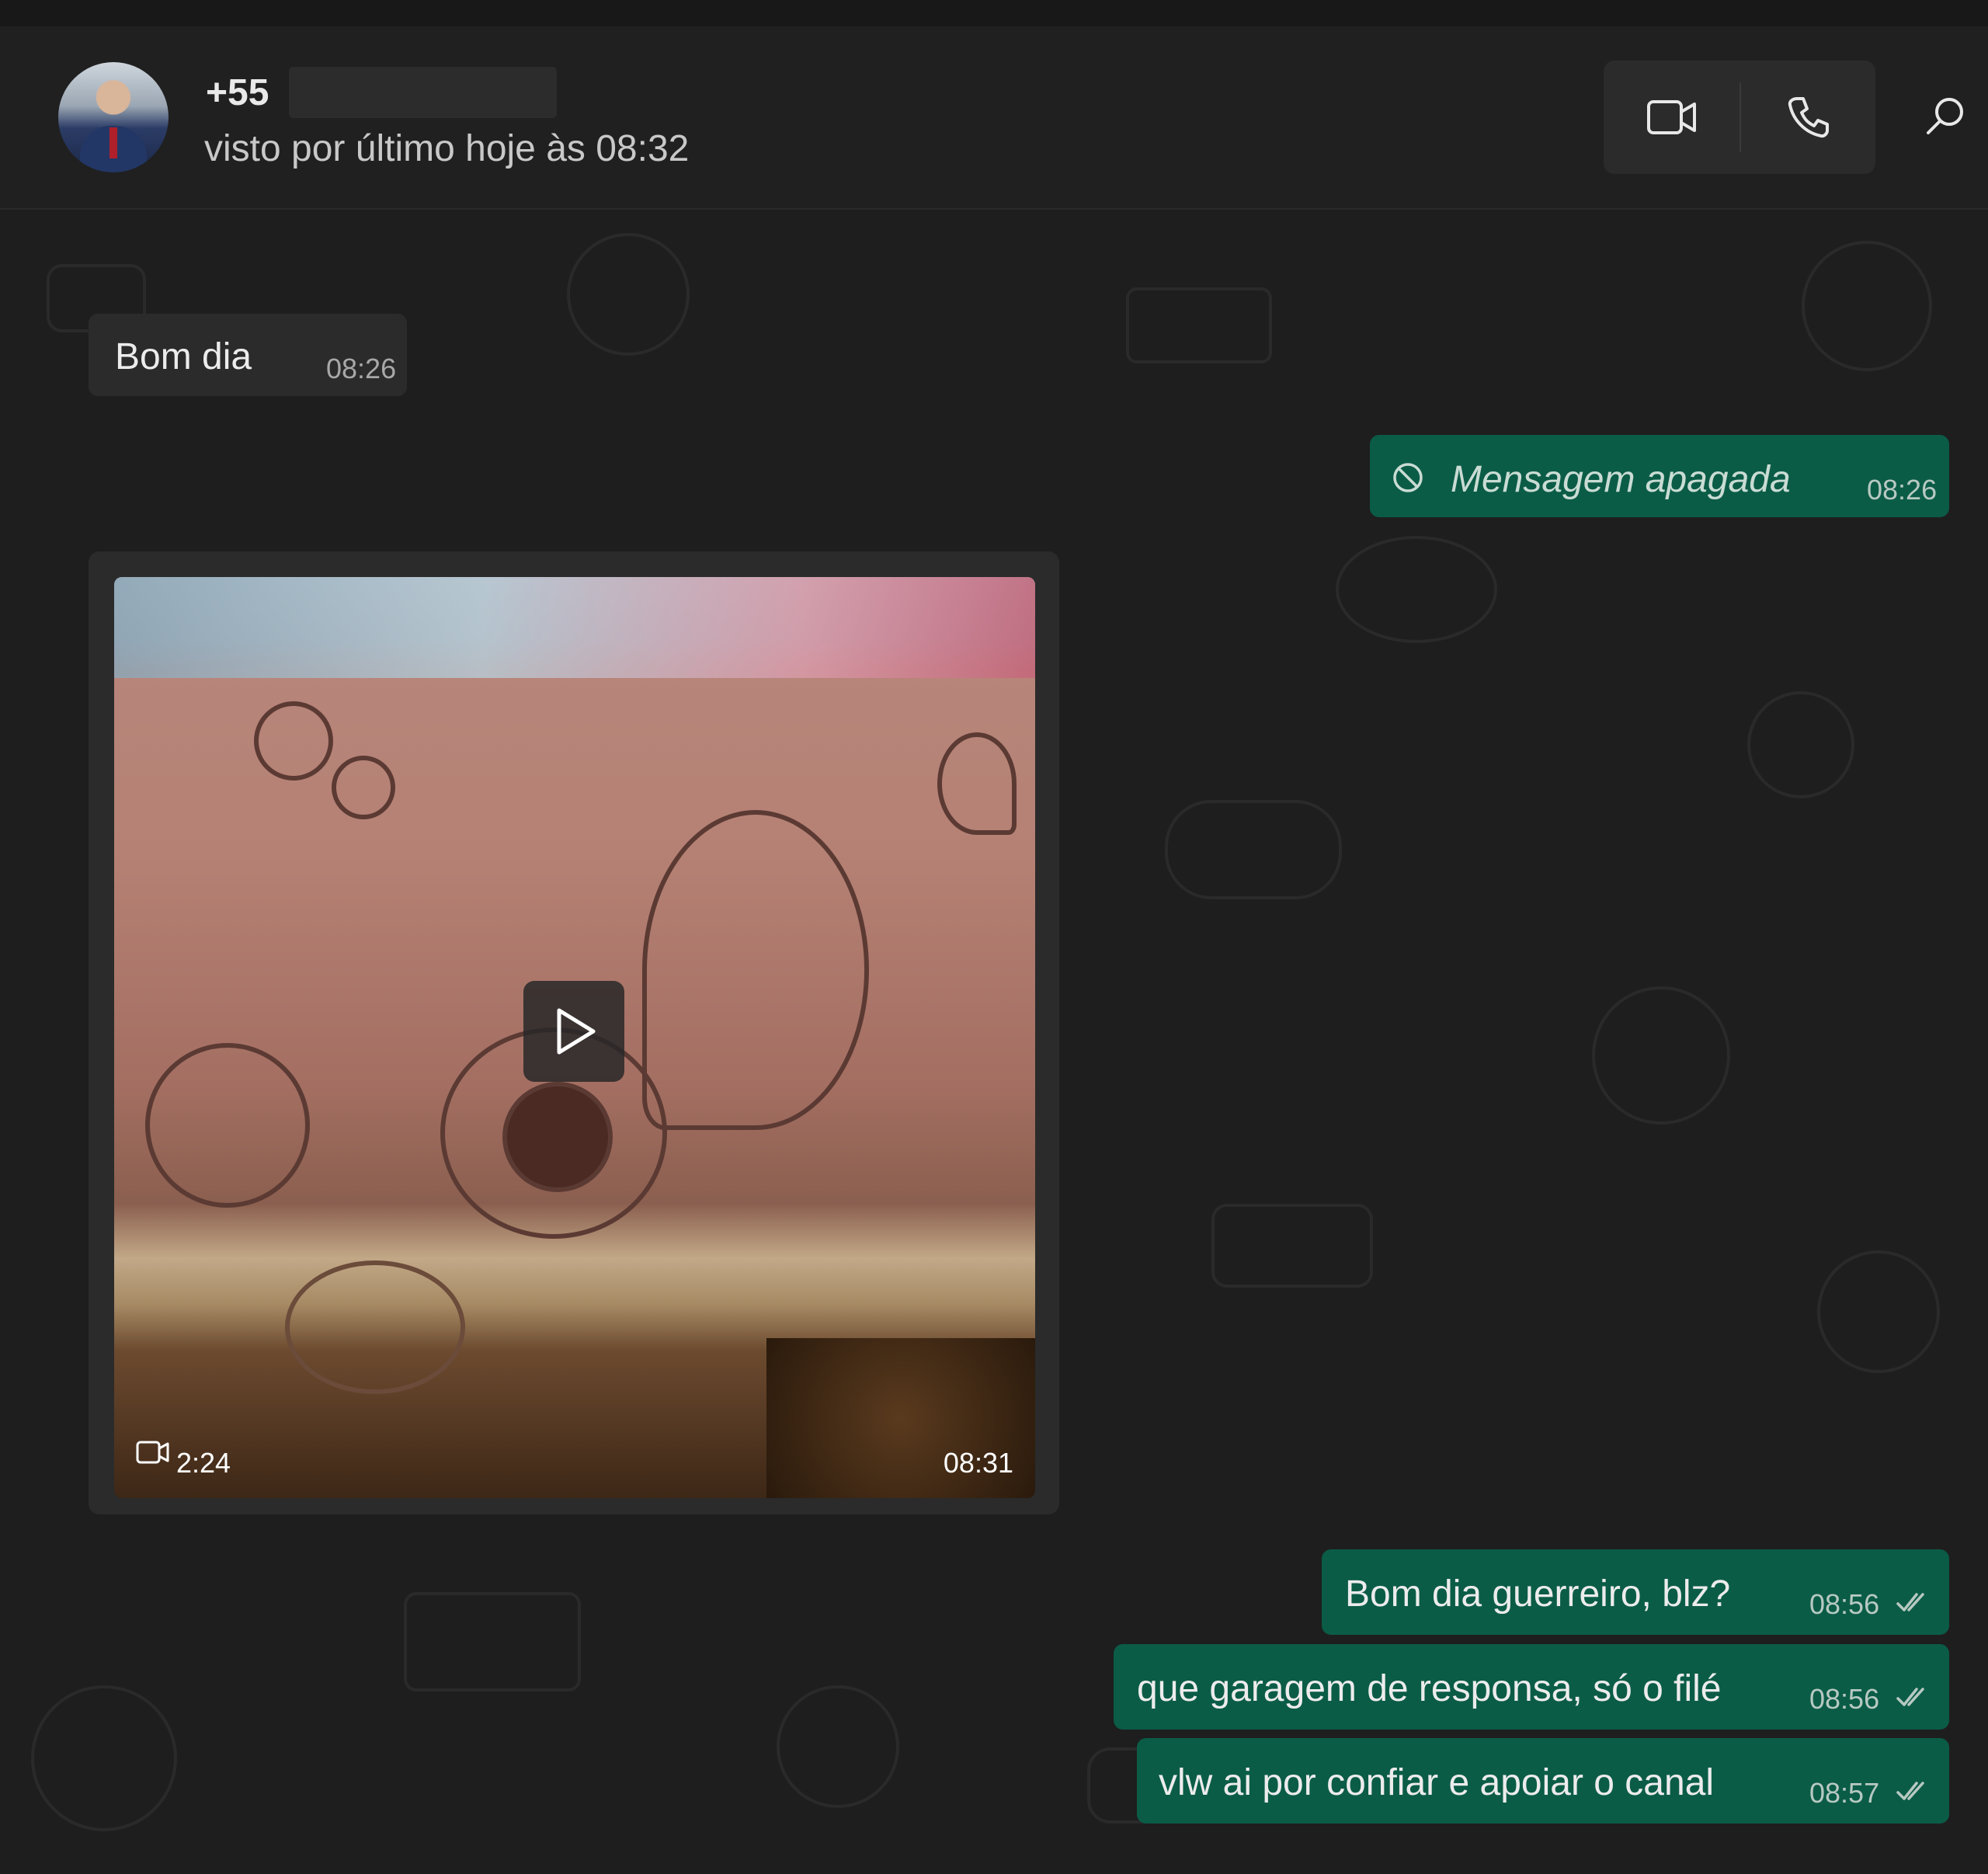 Image resolution: width=1988 pixels, height=1874 pixels. What do you see at coordinates (447, 148) in the screenshot?
I see `last-seen-status: visto por último hoje às 08:32` at bounding box center [447, 148].